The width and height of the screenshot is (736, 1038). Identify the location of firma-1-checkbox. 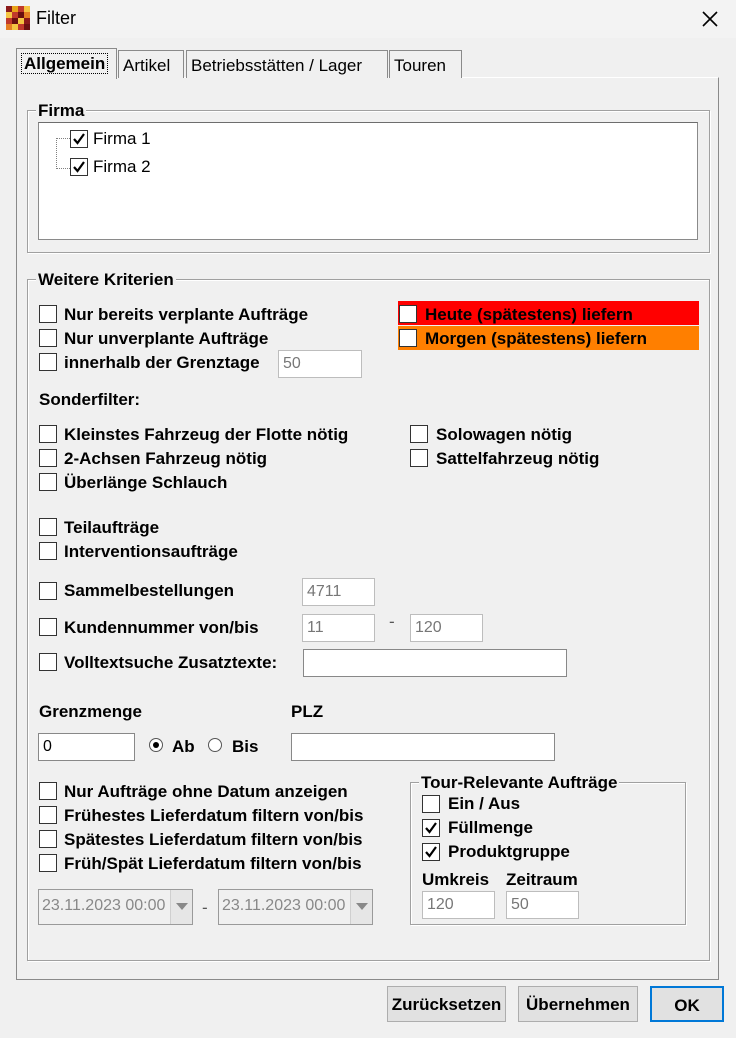
(79, 139).